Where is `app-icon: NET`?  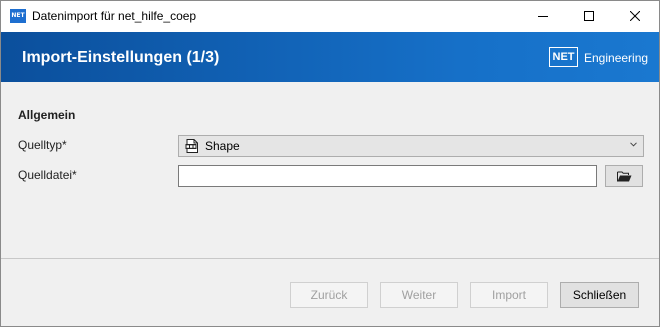
app-icon: NET is located at coordinates (18, 16).